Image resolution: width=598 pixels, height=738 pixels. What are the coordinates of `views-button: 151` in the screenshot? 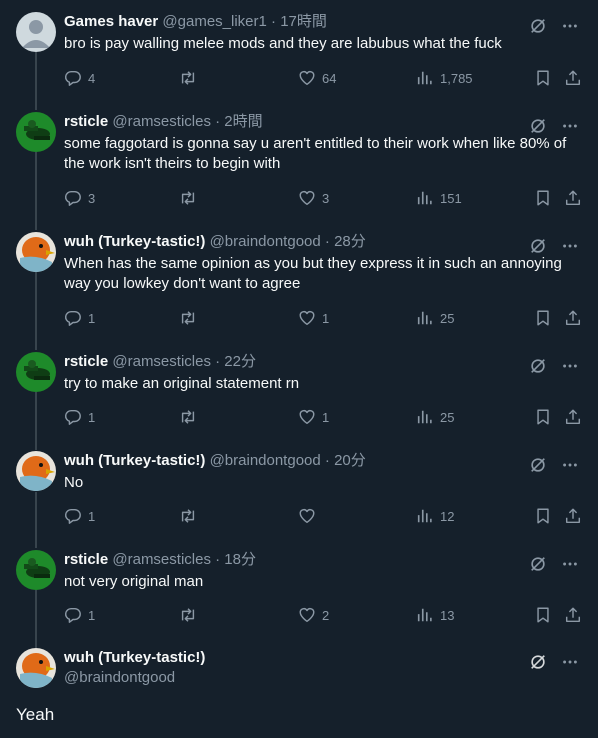 It's located at (439, 198).